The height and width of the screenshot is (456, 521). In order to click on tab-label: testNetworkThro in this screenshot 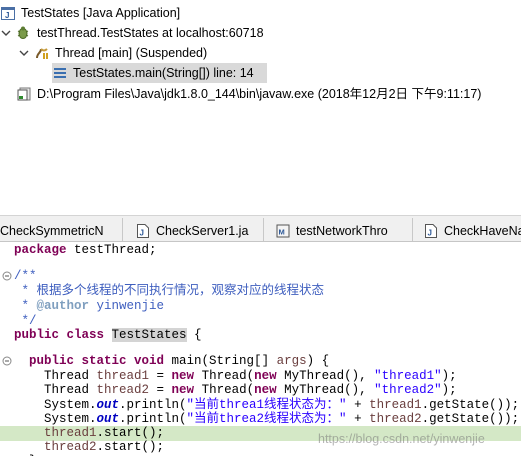, I will do `click(342, 230)`.